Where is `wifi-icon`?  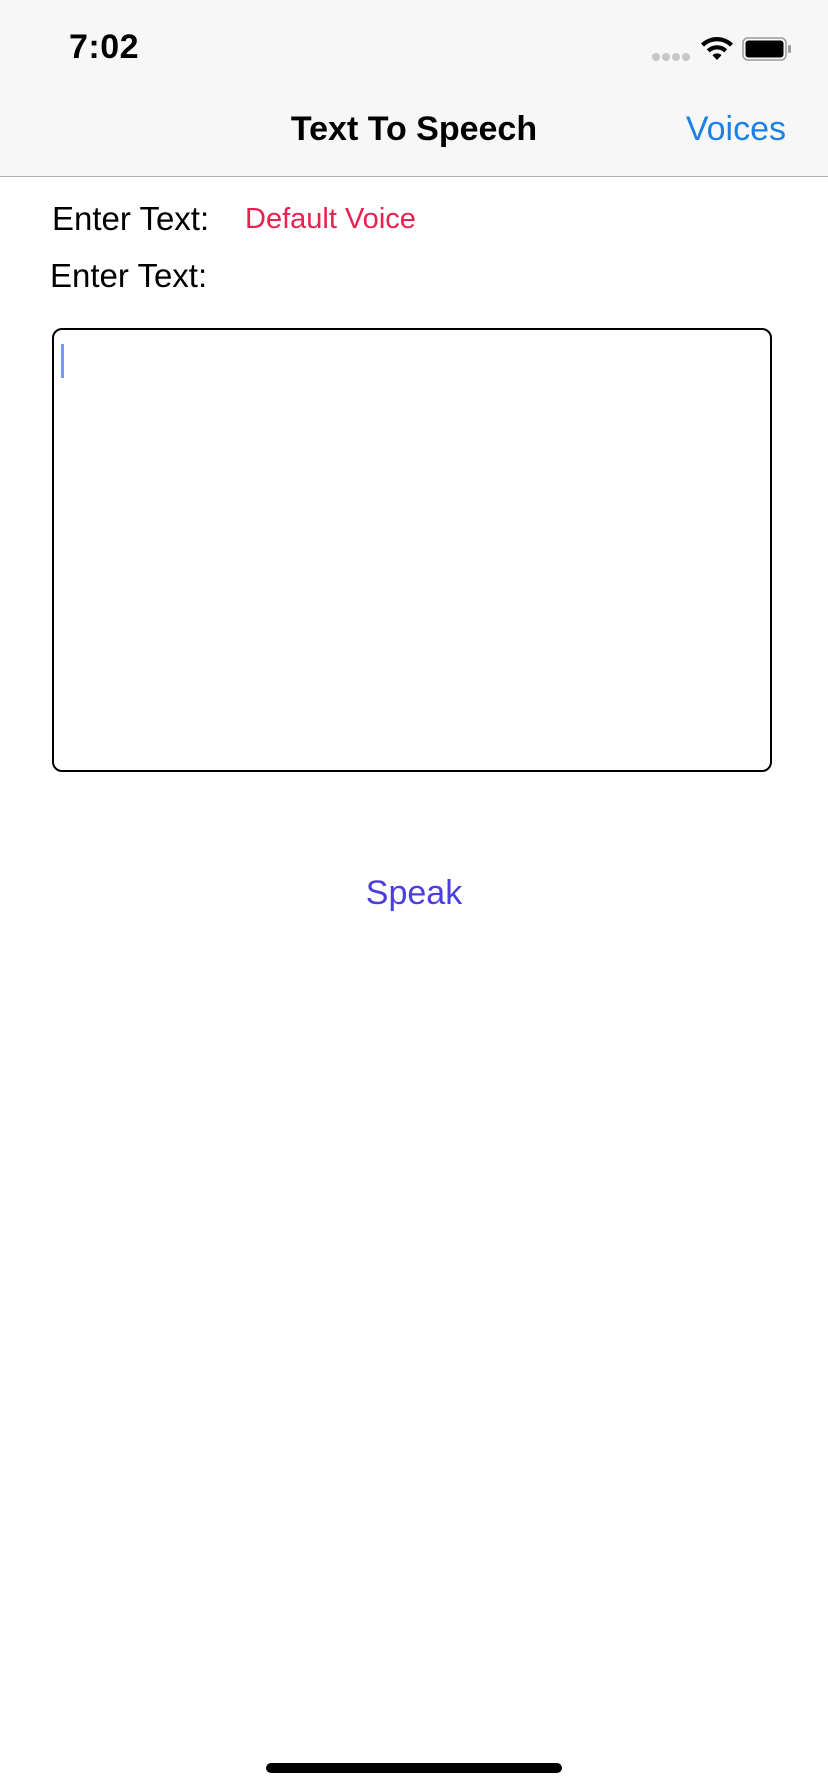
wifi-icon is located at coordinates (717, 48).